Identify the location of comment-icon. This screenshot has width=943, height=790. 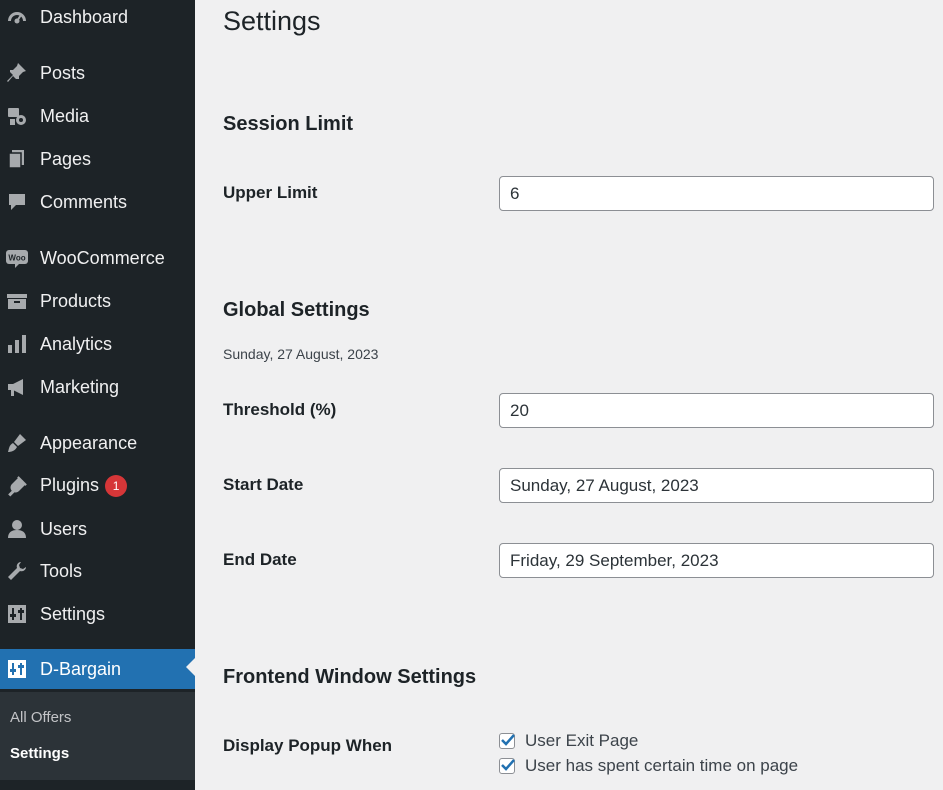
(17, 202).